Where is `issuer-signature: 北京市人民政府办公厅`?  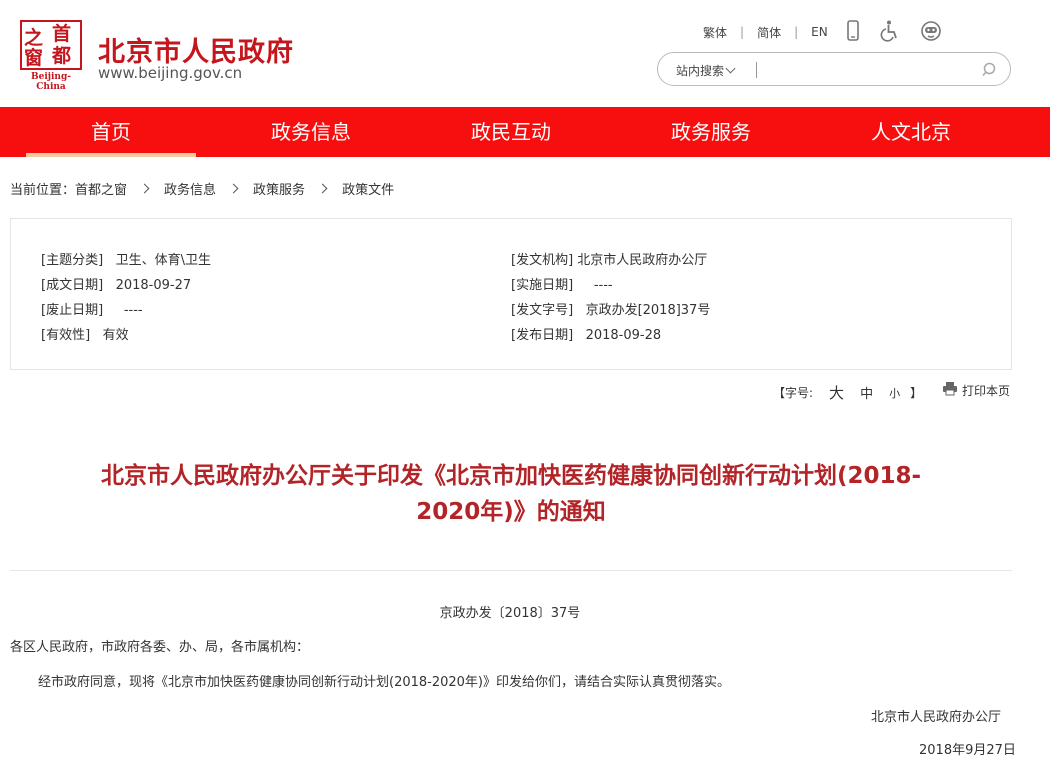
issuer-signature: 北京市人民政府办公厅 is located at coordinates (936, 717).